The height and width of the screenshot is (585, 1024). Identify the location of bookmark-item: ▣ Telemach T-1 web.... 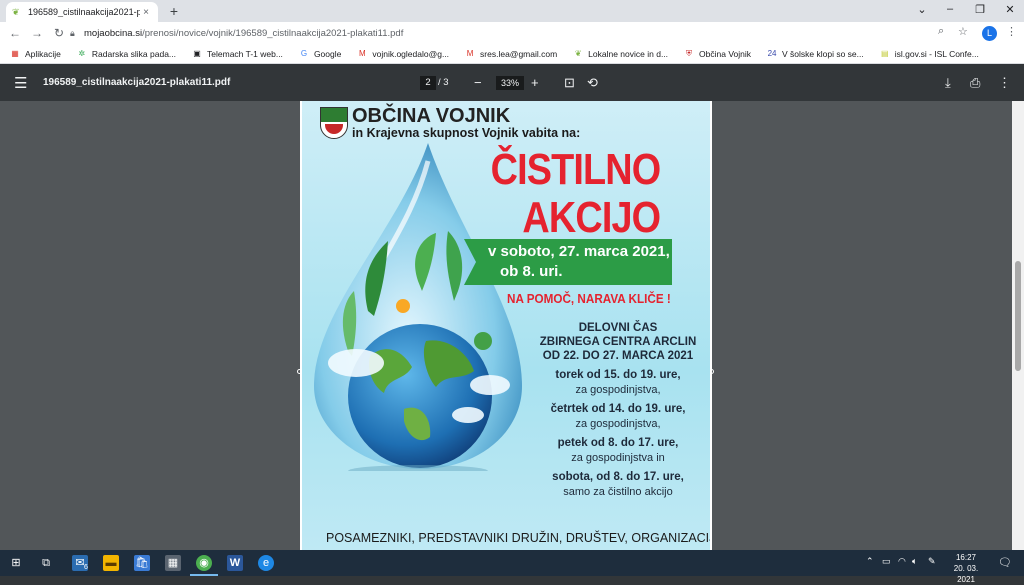
(237, 54).